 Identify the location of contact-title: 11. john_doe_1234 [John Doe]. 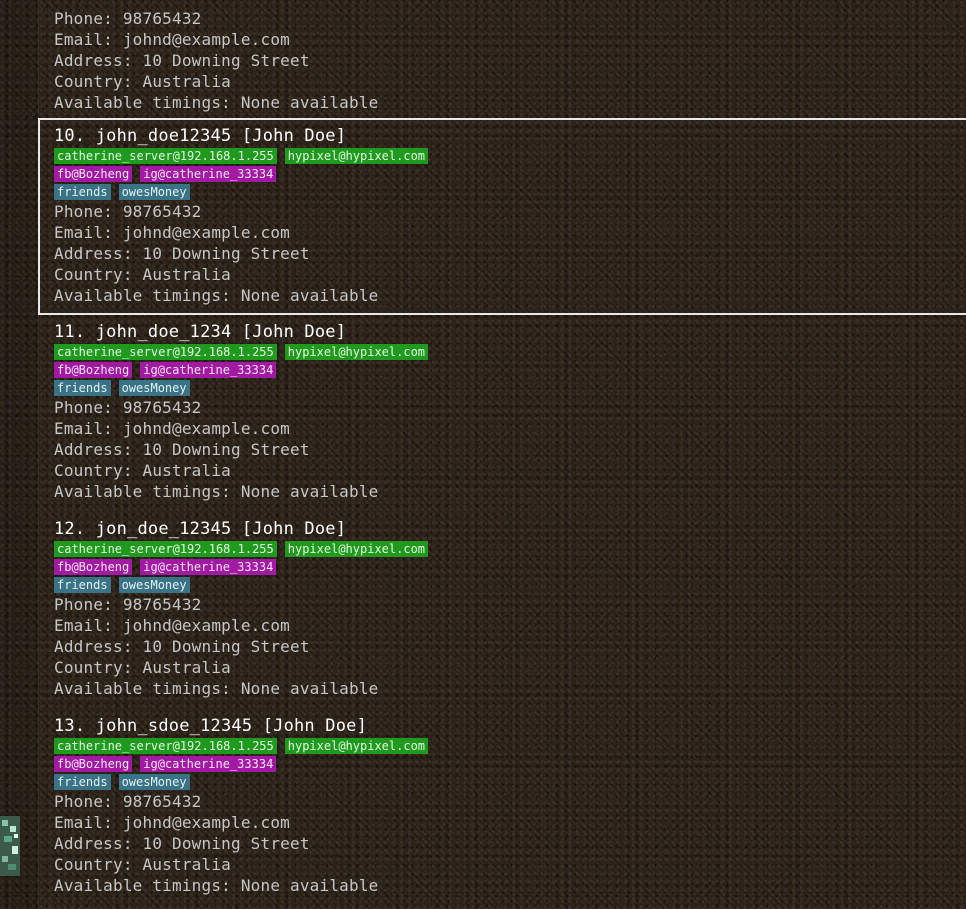
(200, 332).